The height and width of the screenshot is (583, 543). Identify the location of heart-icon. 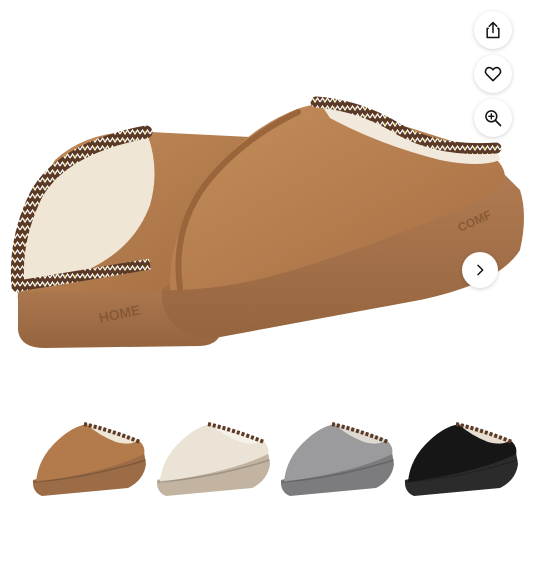
(493, 74).